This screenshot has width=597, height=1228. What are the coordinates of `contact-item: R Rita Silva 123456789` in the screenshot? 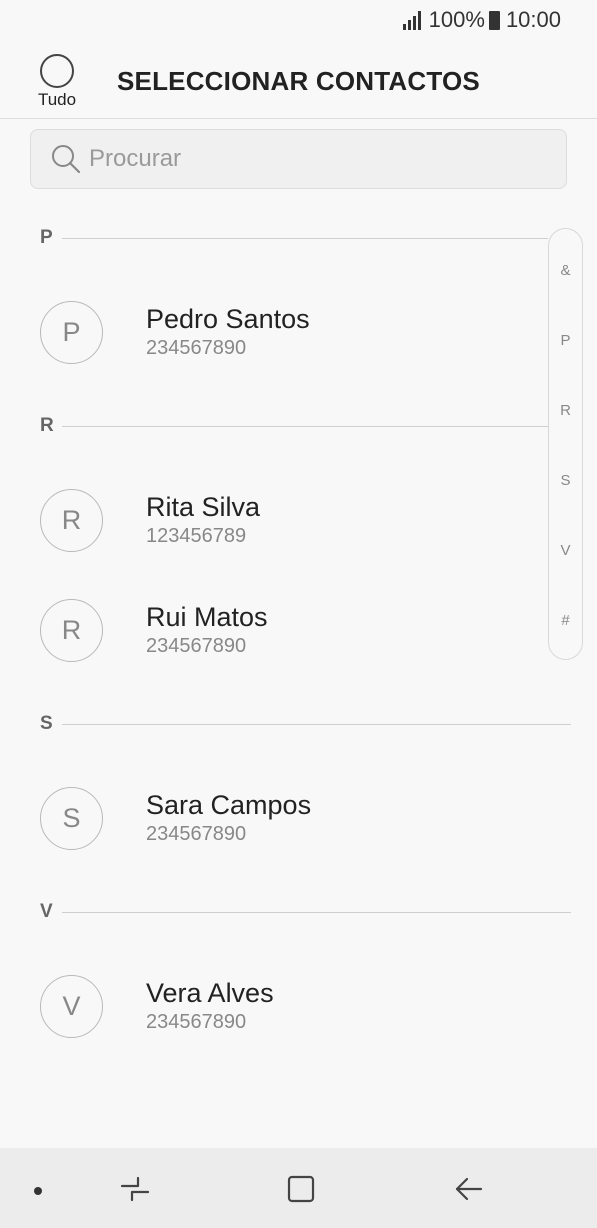 It's located at (280, 520).